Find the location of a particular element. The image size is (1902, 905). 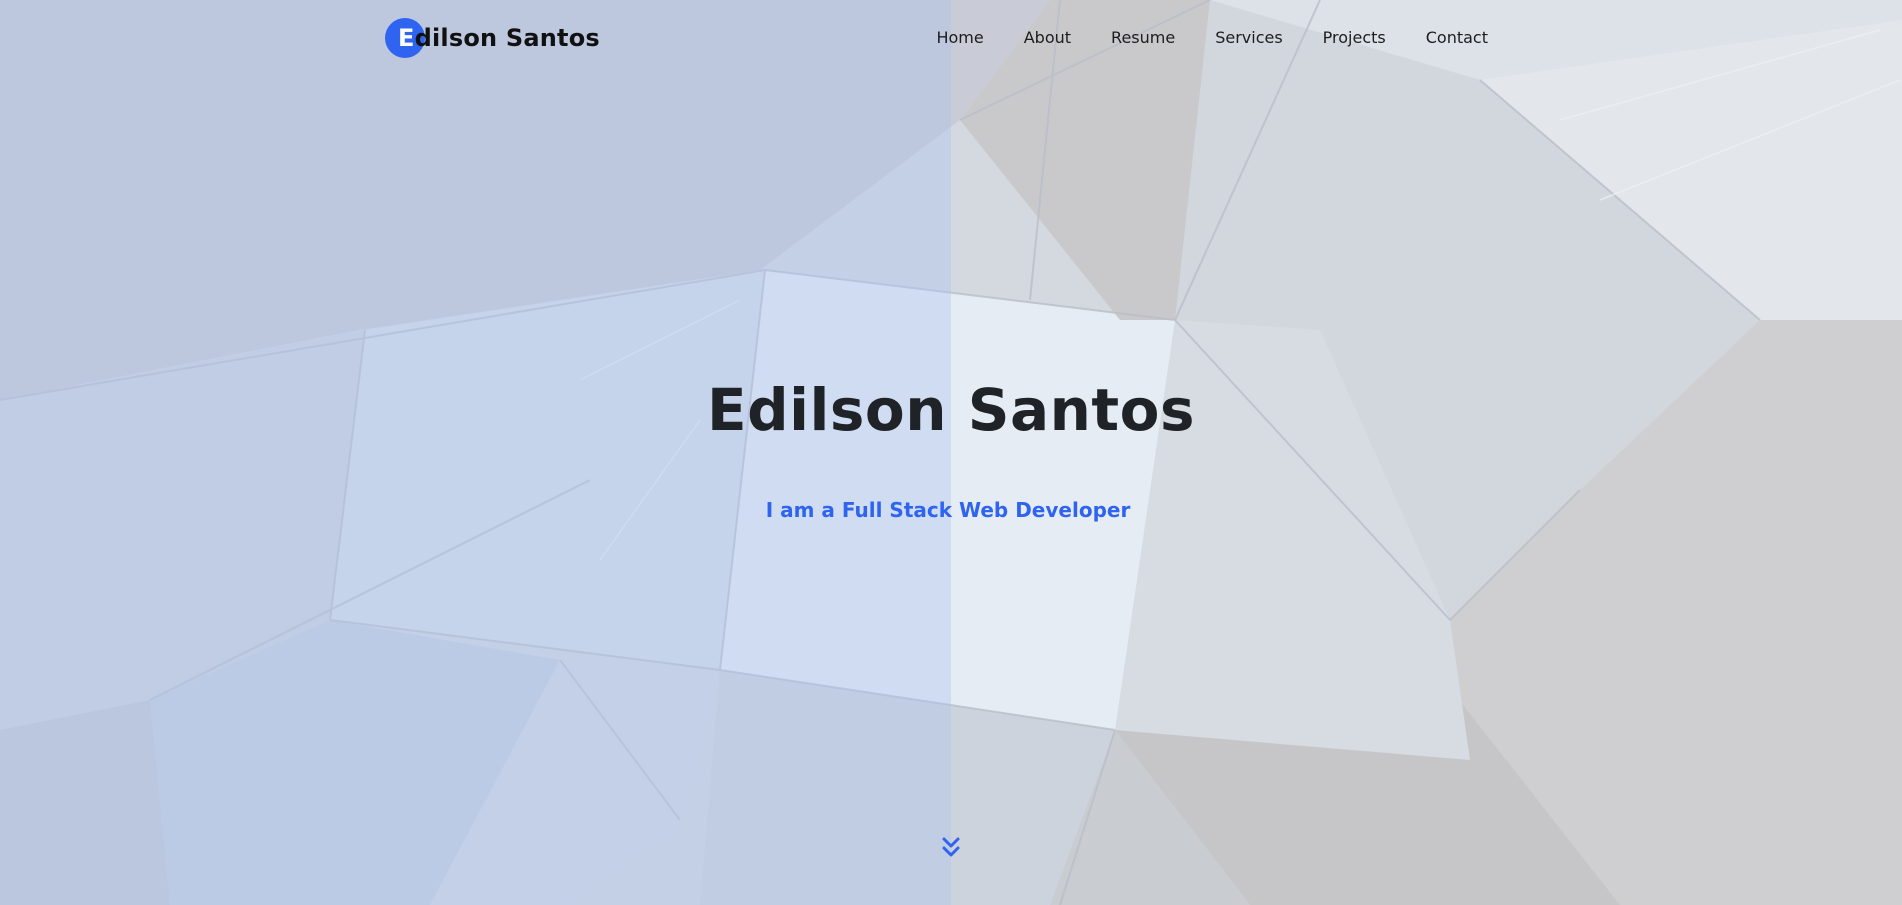

nav-home: Home is located at coordinates (959, 38).